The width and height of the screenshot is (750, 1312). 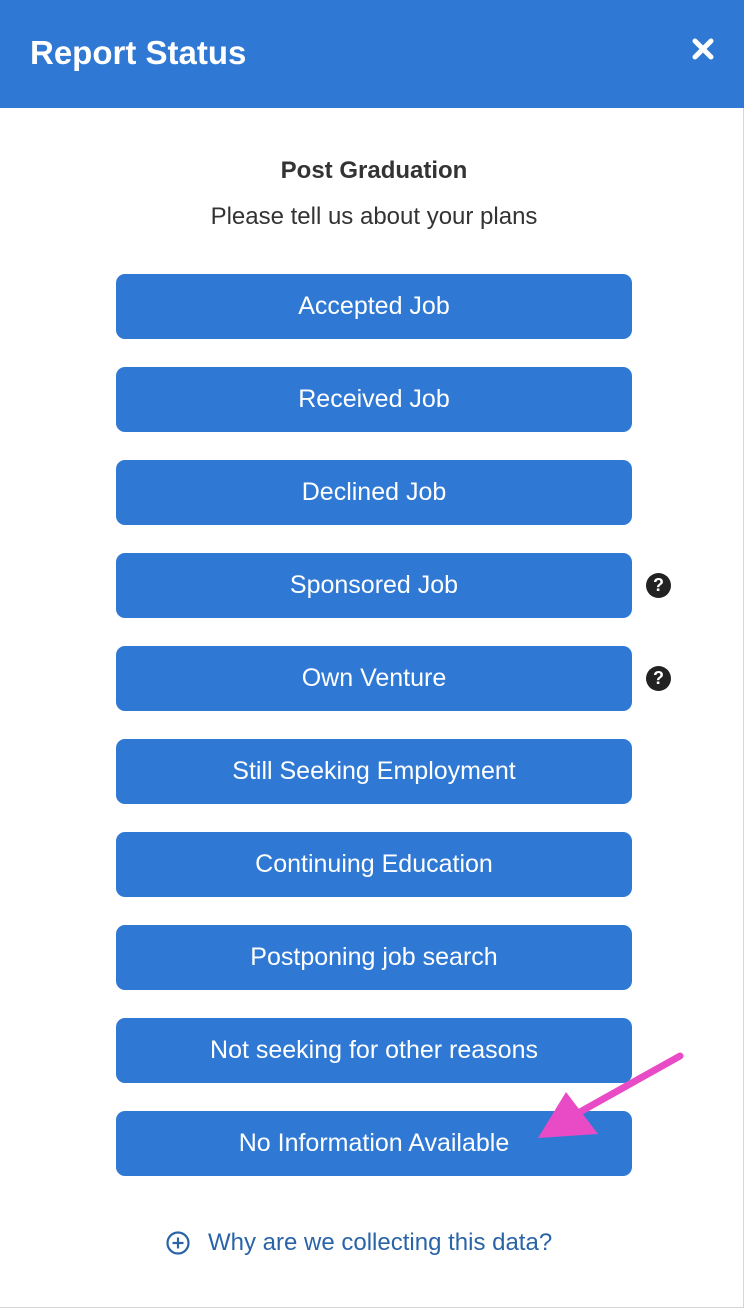 I want to click on declined-job-button: Declined Job, so click(x=374, y=492).